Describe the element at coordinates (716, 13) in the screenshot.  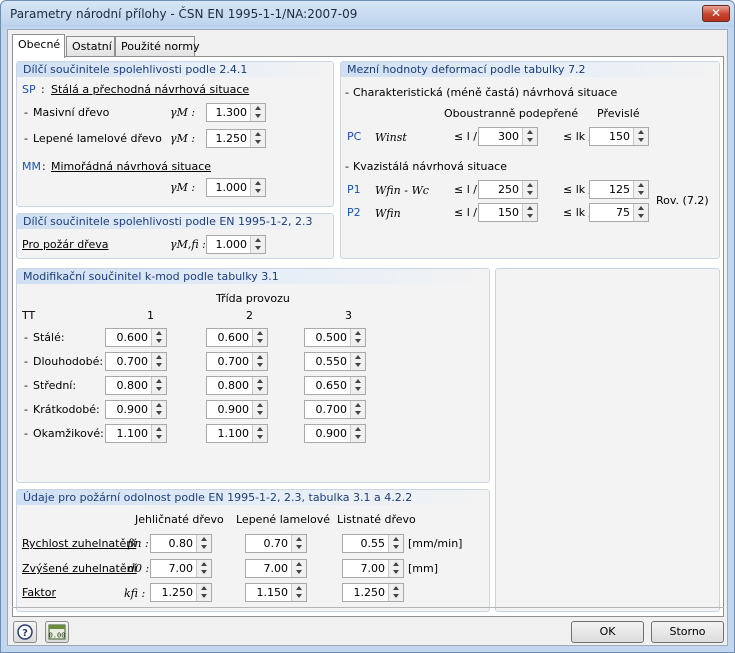
I see `close-button: ✕` at that location.